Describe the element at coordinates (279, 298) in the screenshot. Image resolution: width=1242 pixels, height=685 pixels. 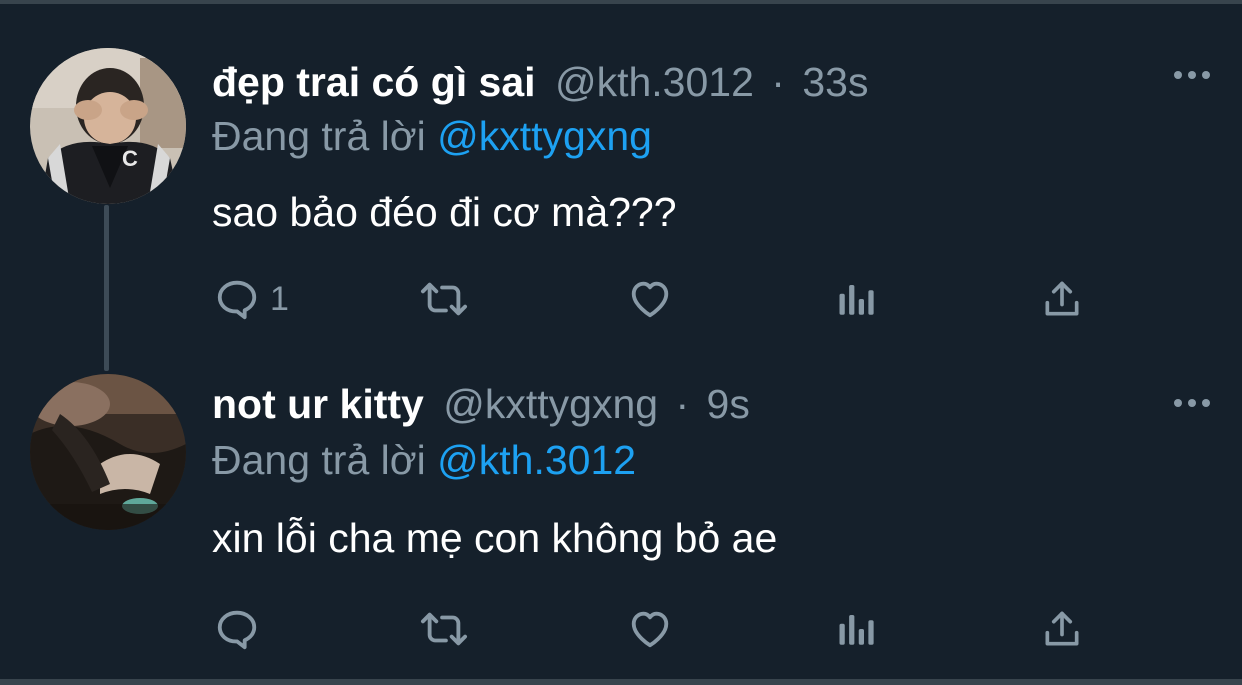
I see `reply-count: 1` at that location.